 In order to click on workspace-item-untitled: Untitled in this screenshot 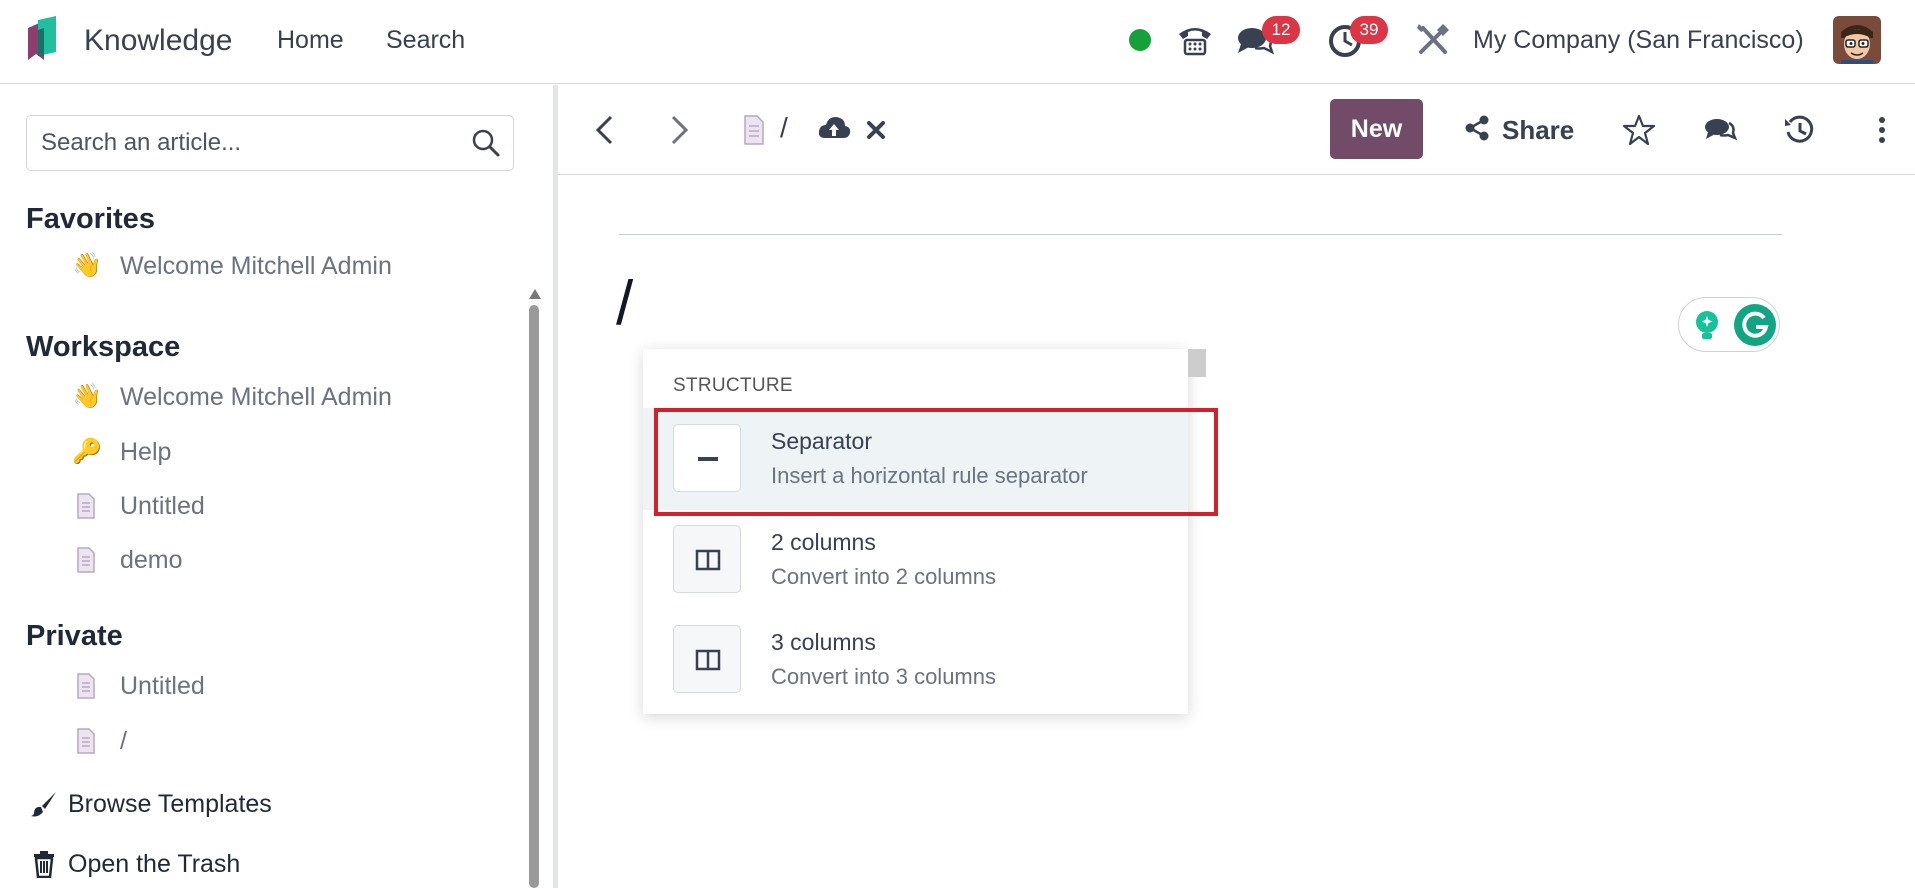, I will do `click(292, 506)`.